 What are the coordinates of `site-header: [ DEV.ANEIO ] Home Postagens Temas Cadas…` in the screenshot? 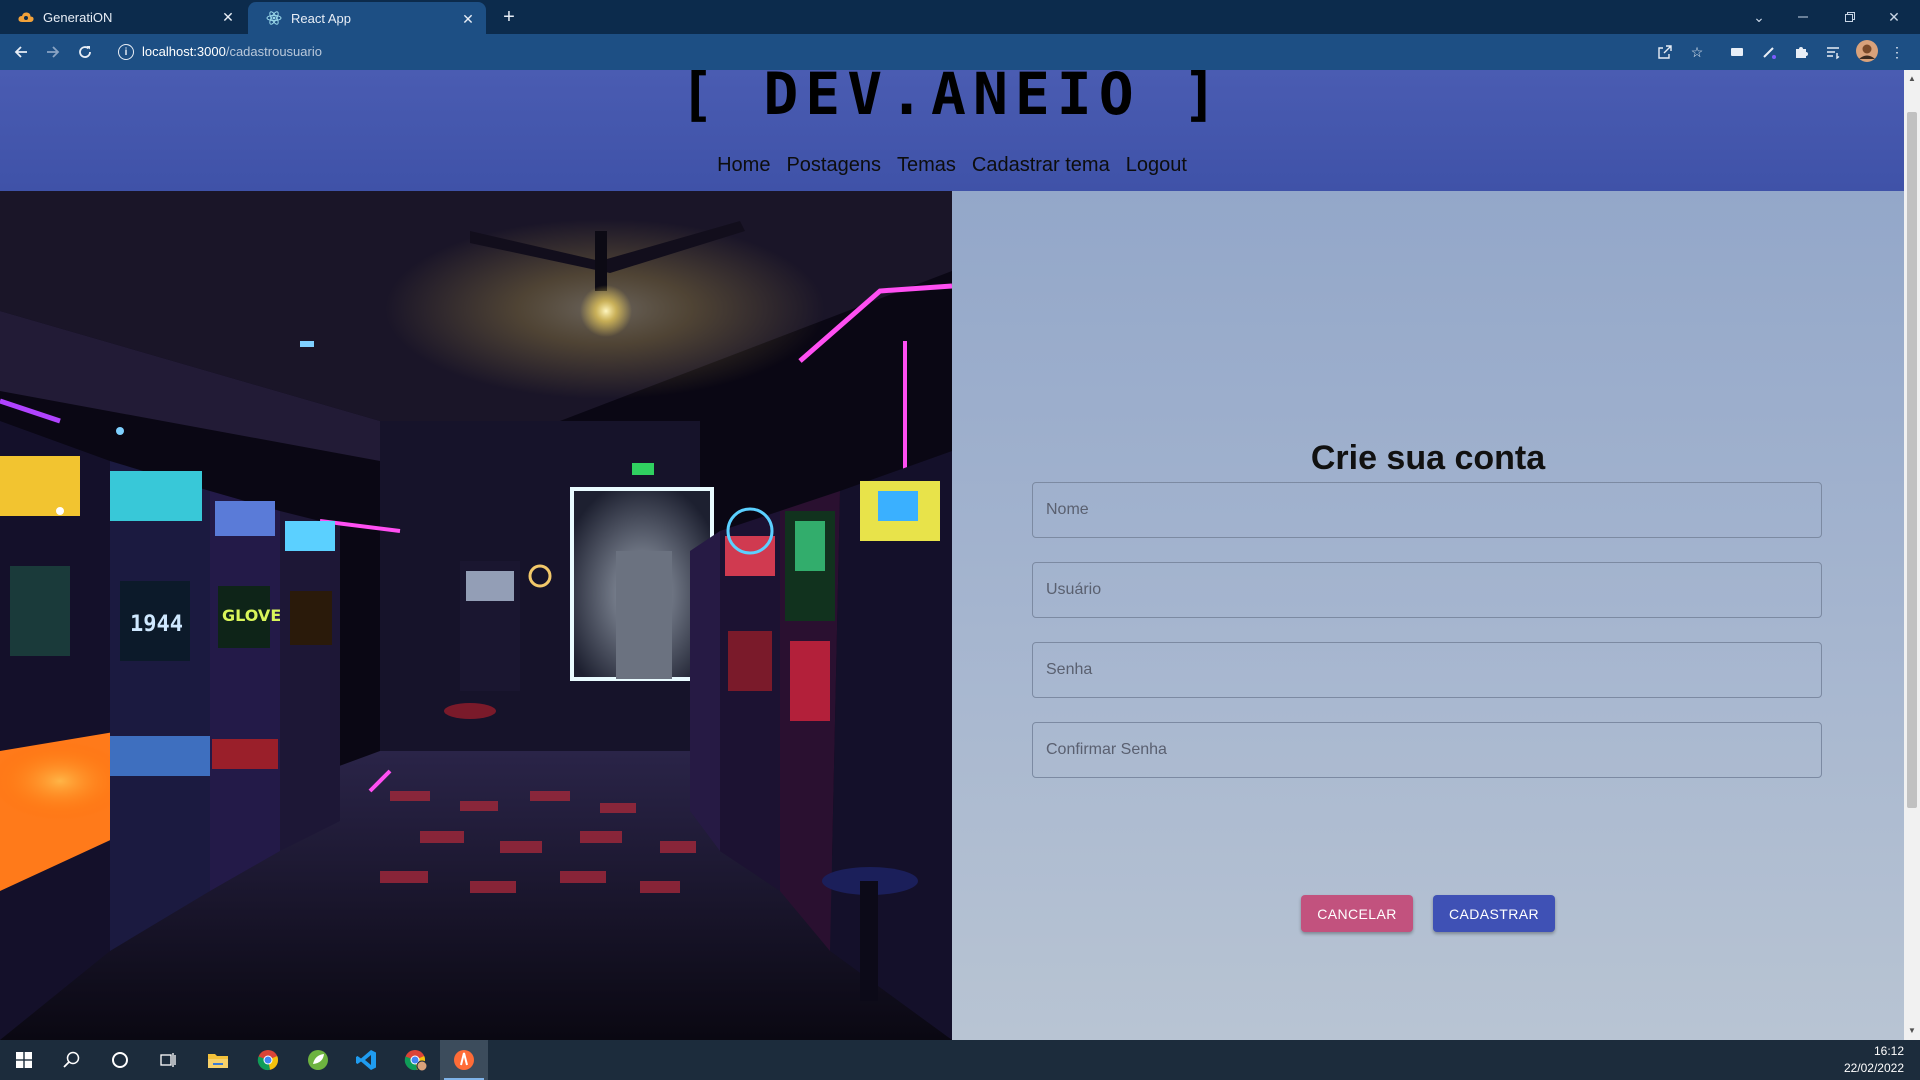 It's located at (952, 130).